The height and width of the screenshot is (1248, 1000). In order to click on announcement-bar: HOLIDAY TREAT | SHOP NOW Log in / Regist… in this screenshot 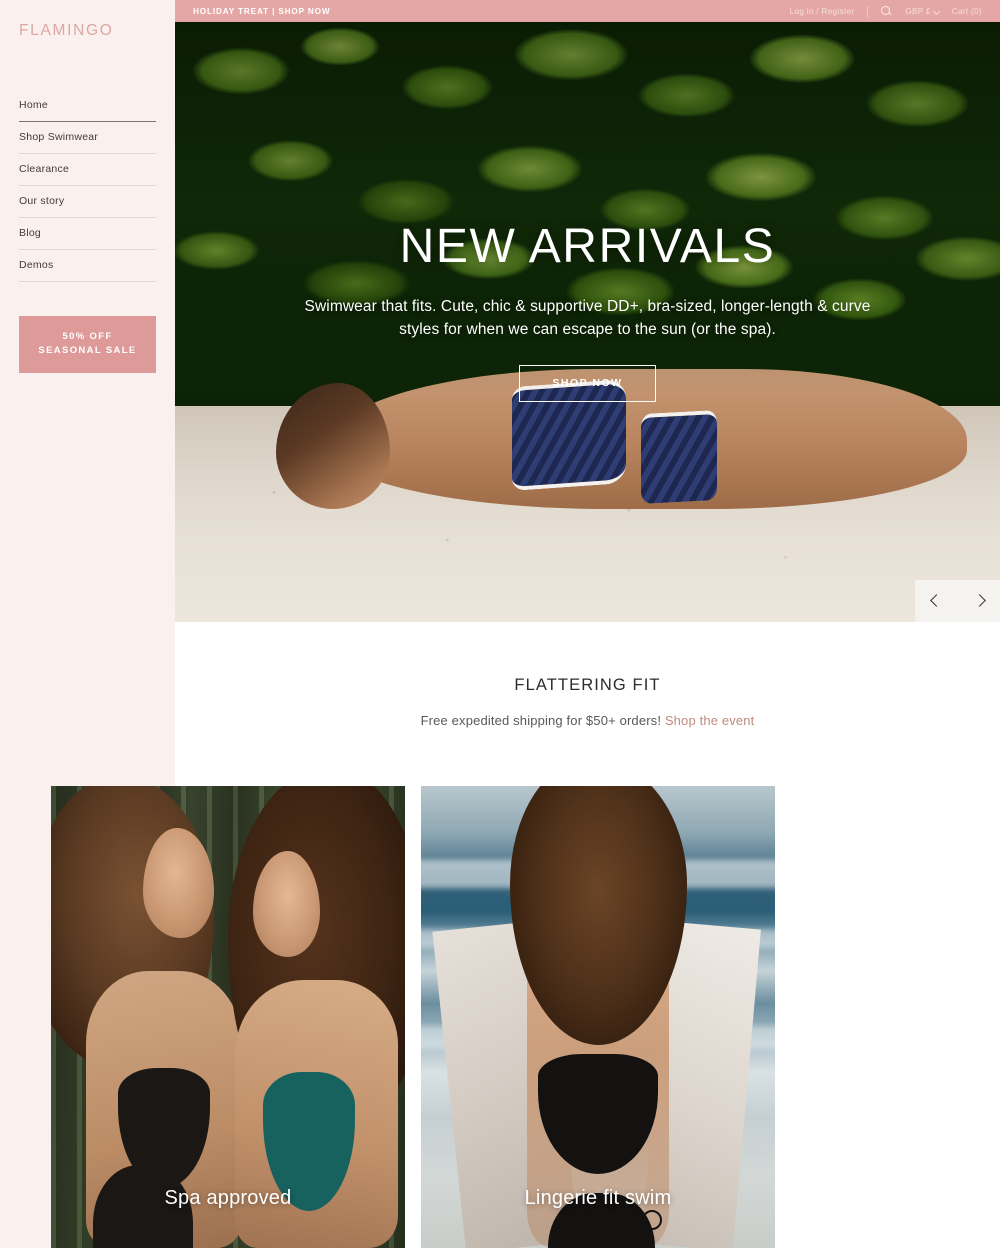, I will do `click(587, 11)`.